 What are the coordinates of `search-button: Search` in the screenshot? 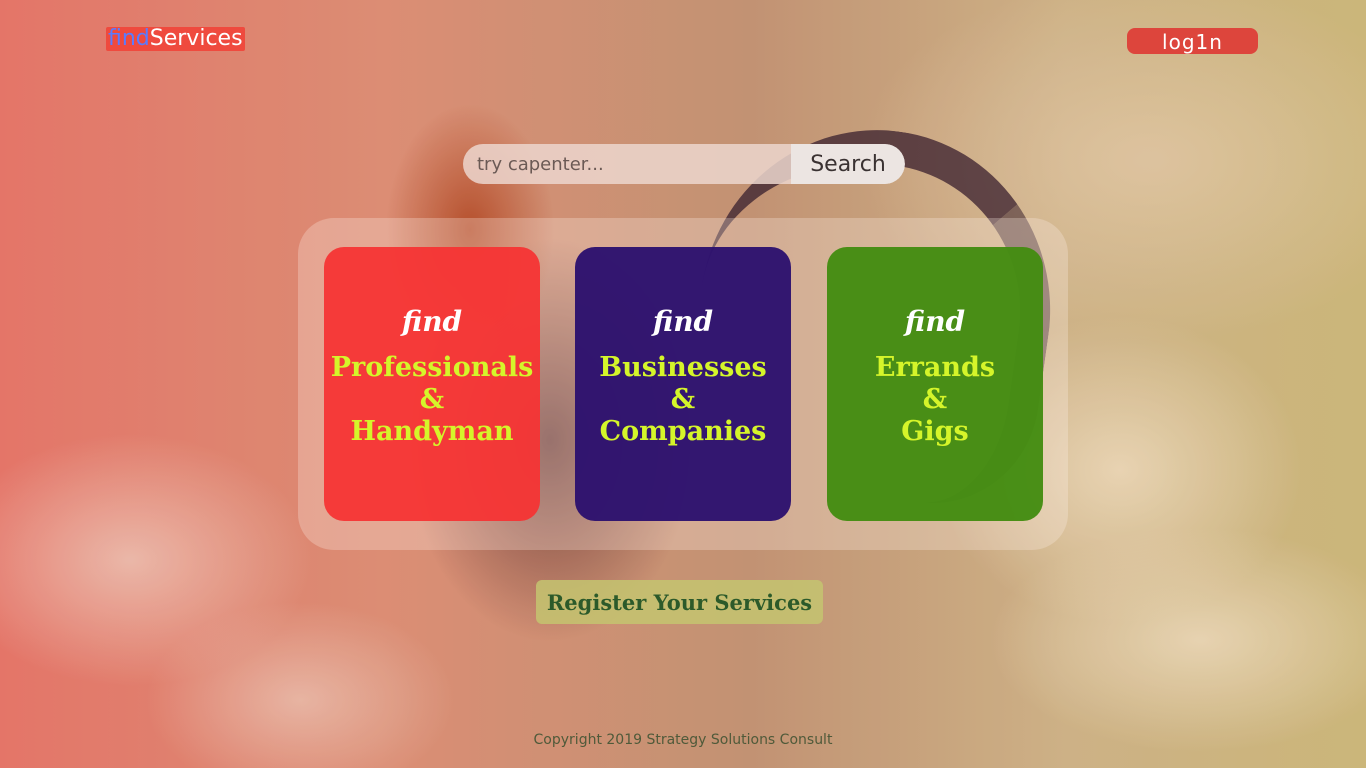 It's located at (848, 164).